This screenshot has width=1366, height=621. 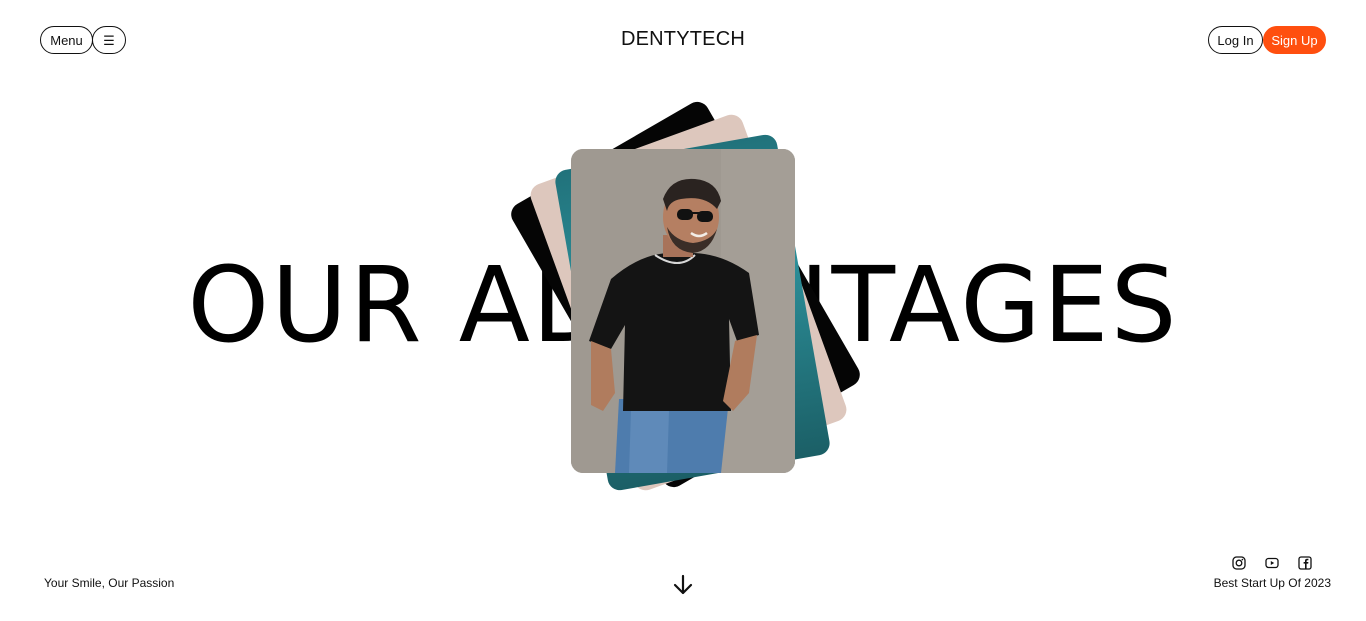 I want to click on hamburger-button: ☰, so click(x=109, y=40).